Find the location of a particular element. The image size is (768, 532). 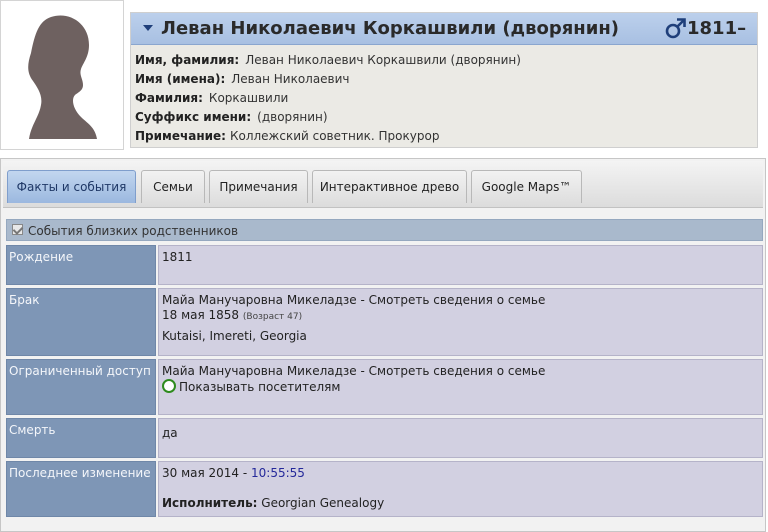

person-name: Леван Николаевич Коркашвили (дворянин) is located at coordinates (390, 28).